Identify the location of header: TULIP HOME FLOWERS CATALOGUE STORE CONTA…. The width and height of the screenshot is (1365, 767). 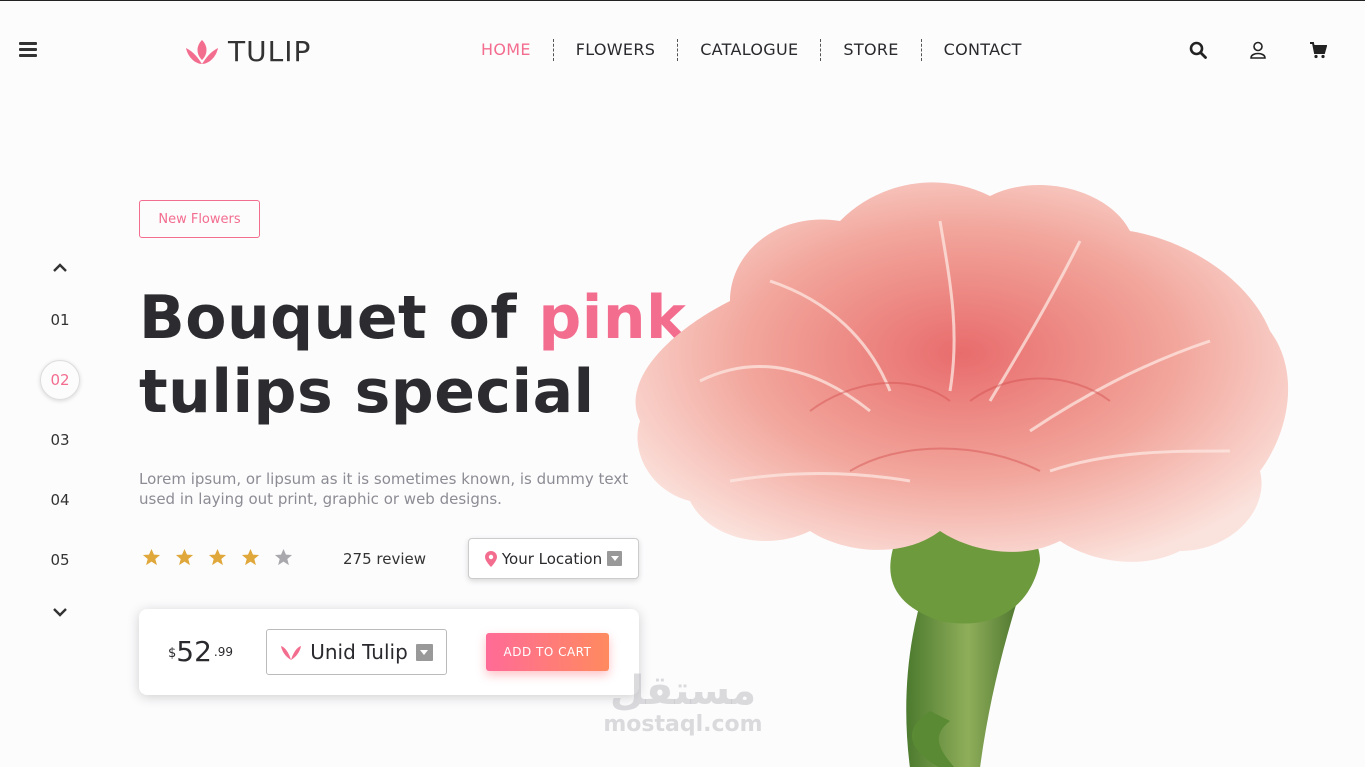
(682, 51).